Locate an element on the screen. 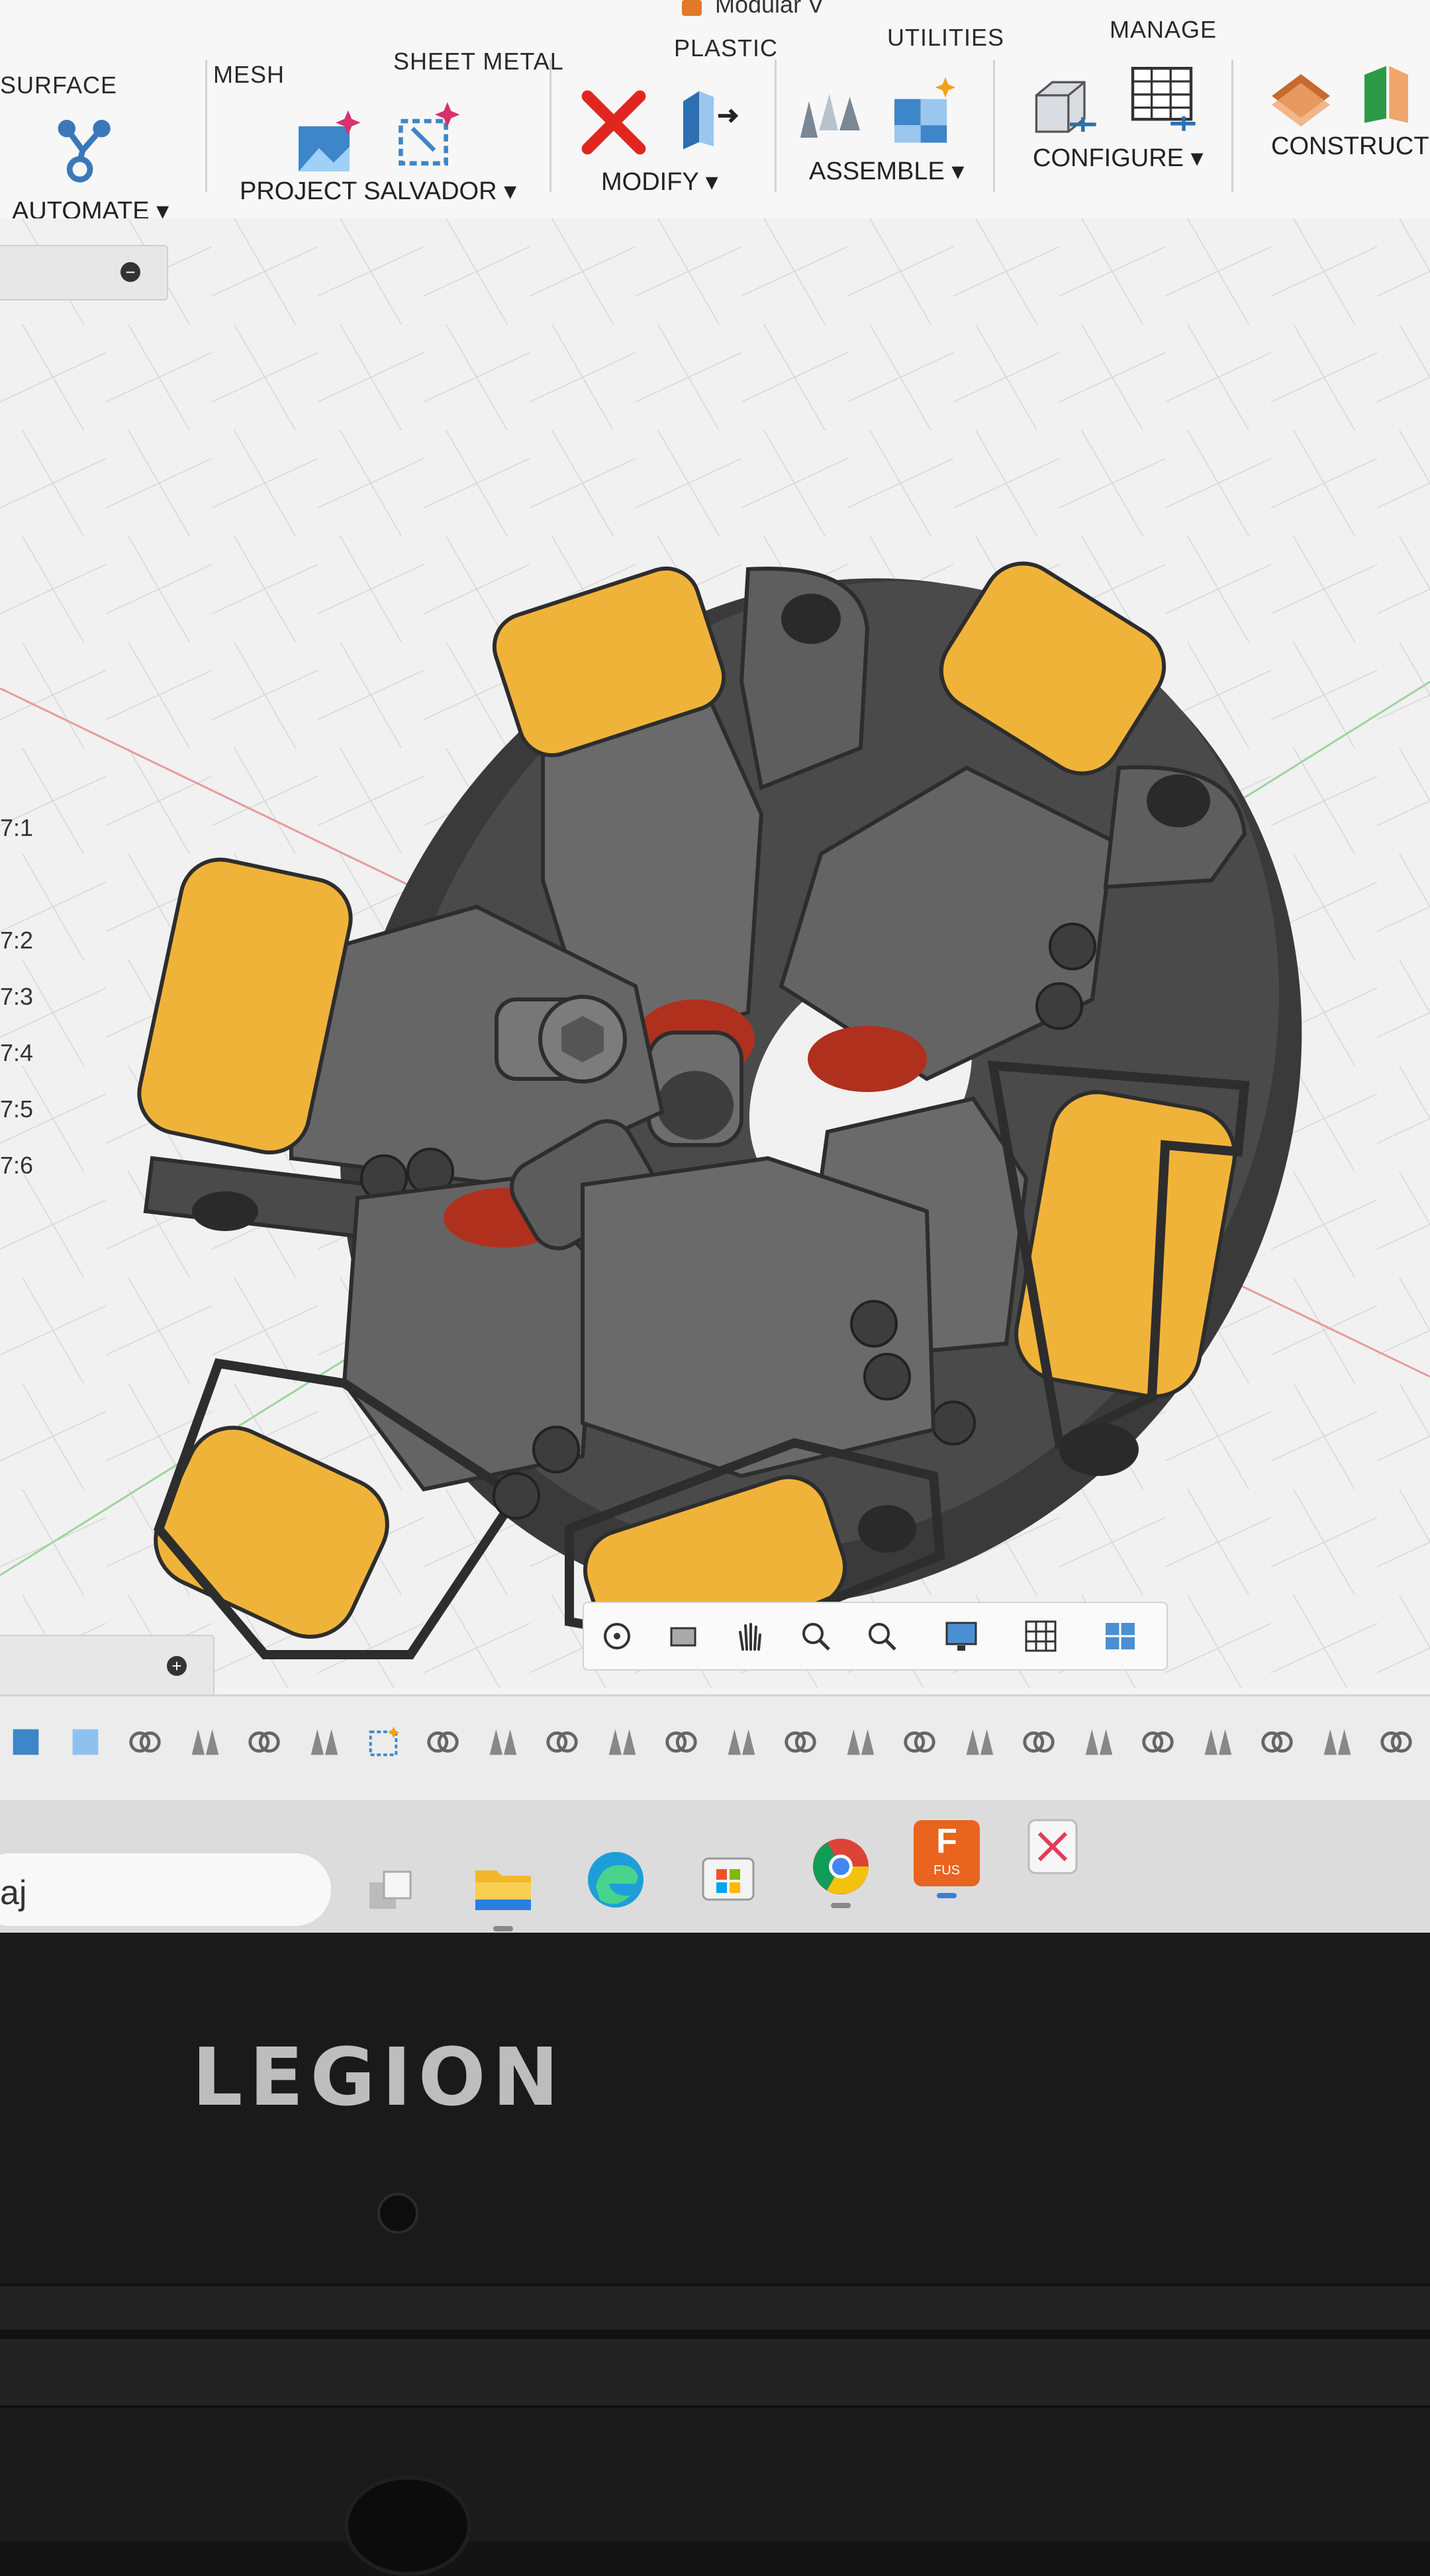  comments-panel: + is located at coordinates (107, 1666).